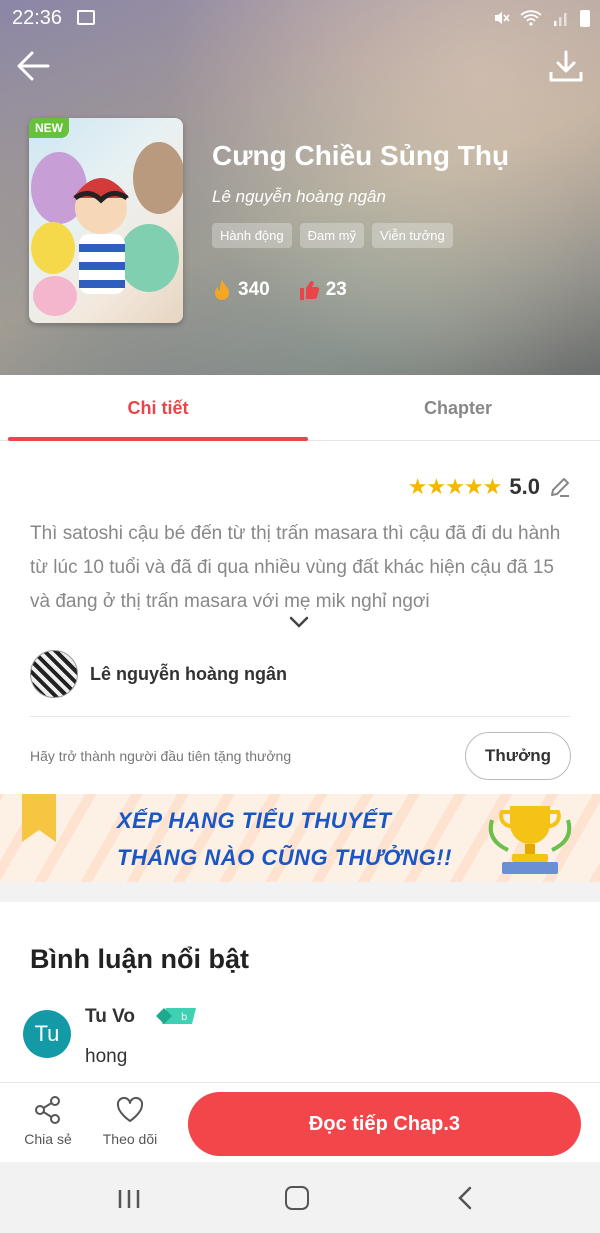 The image size is (600, 1233). What do you see at coordinates (412, 235) in the screenshot?
I see `genre-tag: Viễn tưởng` at bounding box center [412, 235].